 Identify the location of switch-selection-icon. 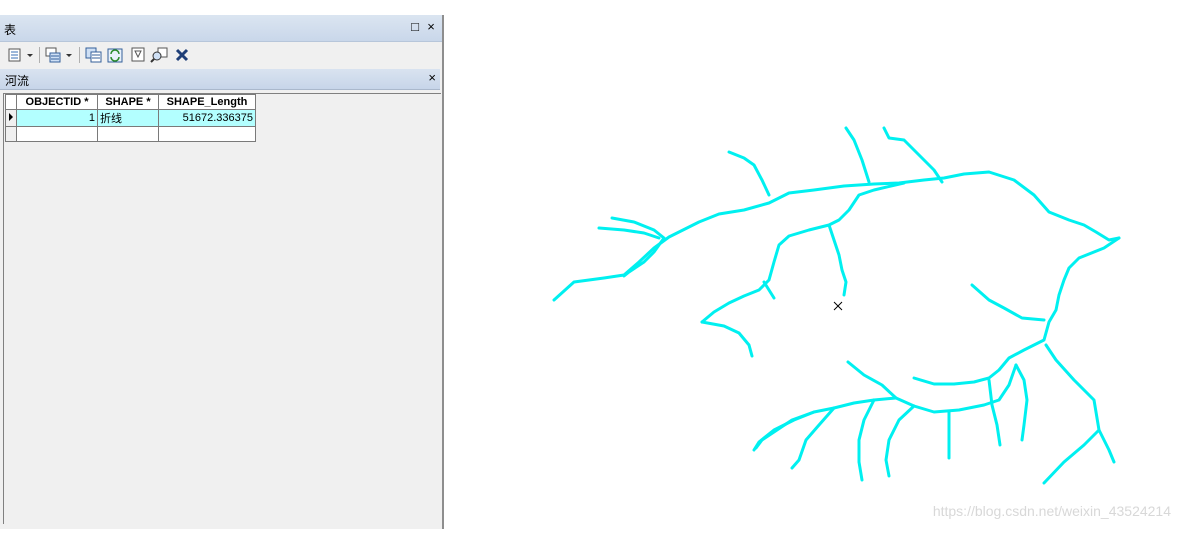
(115, 55).